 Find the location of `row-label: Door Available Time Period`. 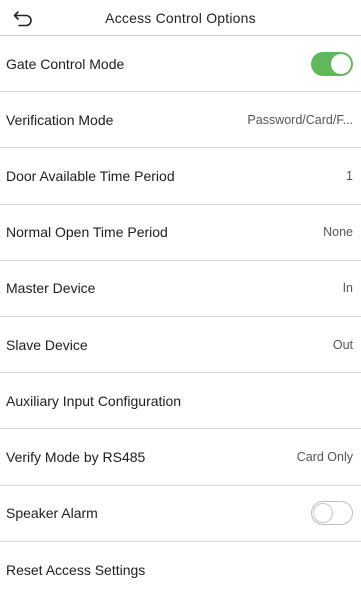

row-label: Door Available Time Period is located at coordinates (90, 175).